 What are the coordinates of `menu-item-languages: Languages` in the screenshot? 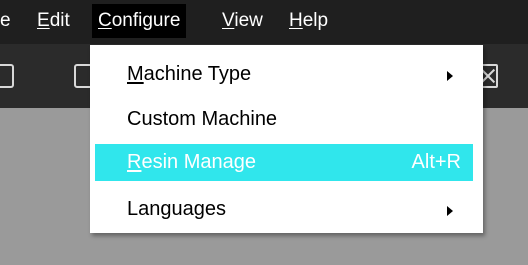 It's located at (284, 209).